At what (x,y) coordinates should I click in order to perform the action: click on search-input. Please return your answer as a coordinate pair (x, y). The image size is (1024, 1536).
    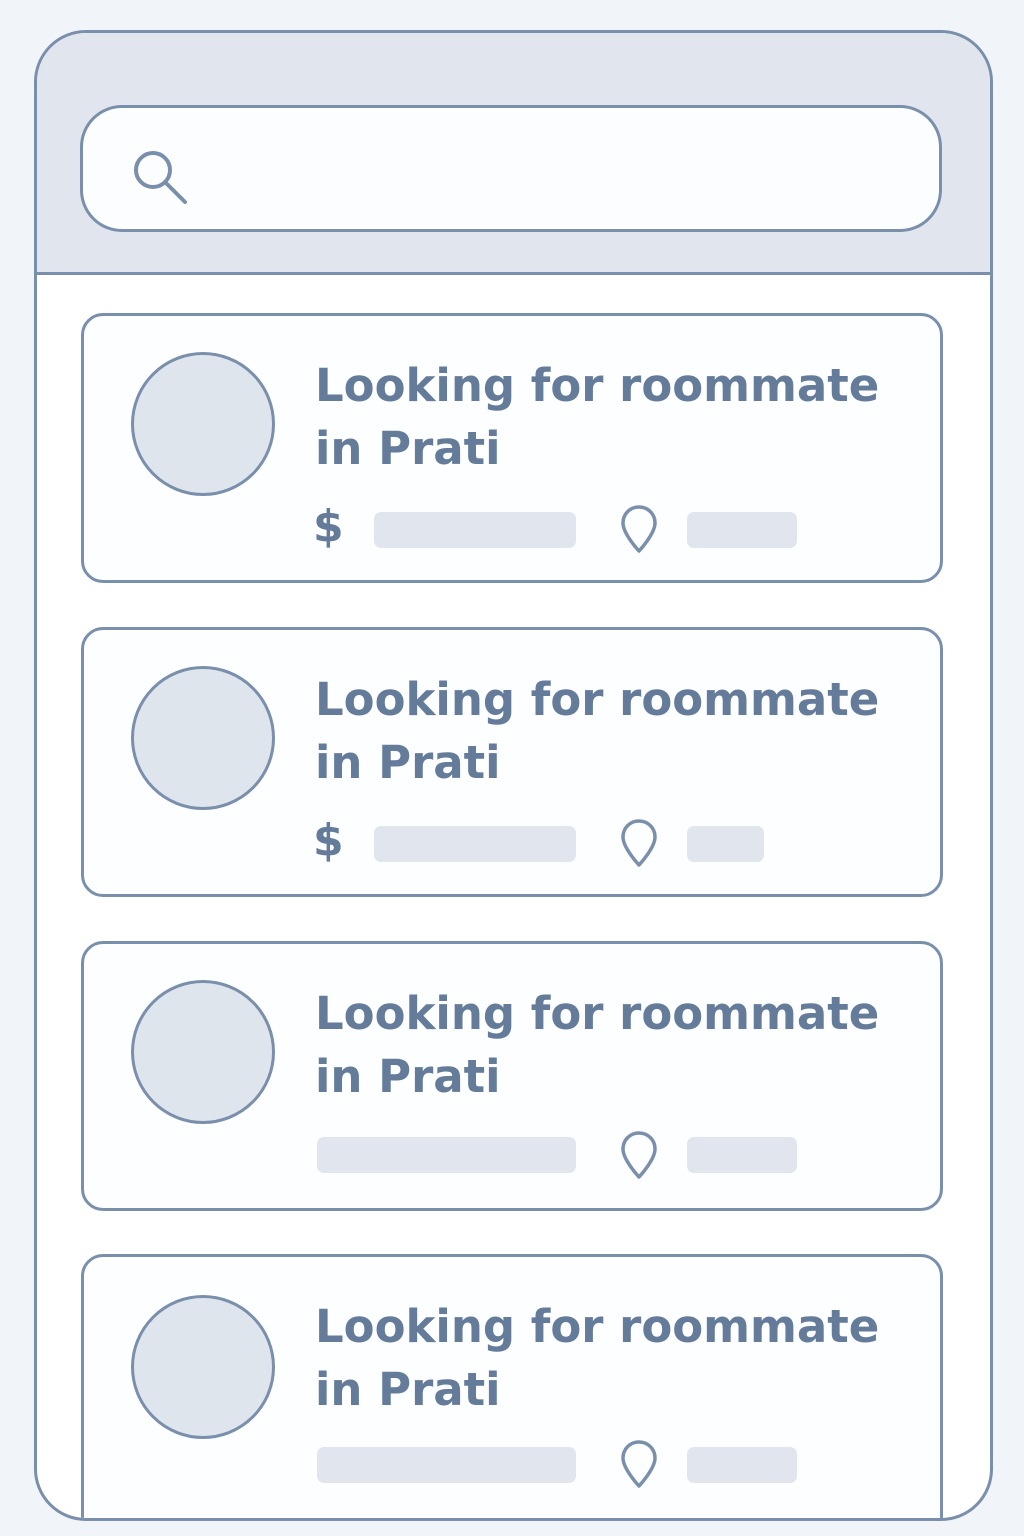
    Looking at the image, I should click on (560, 170).